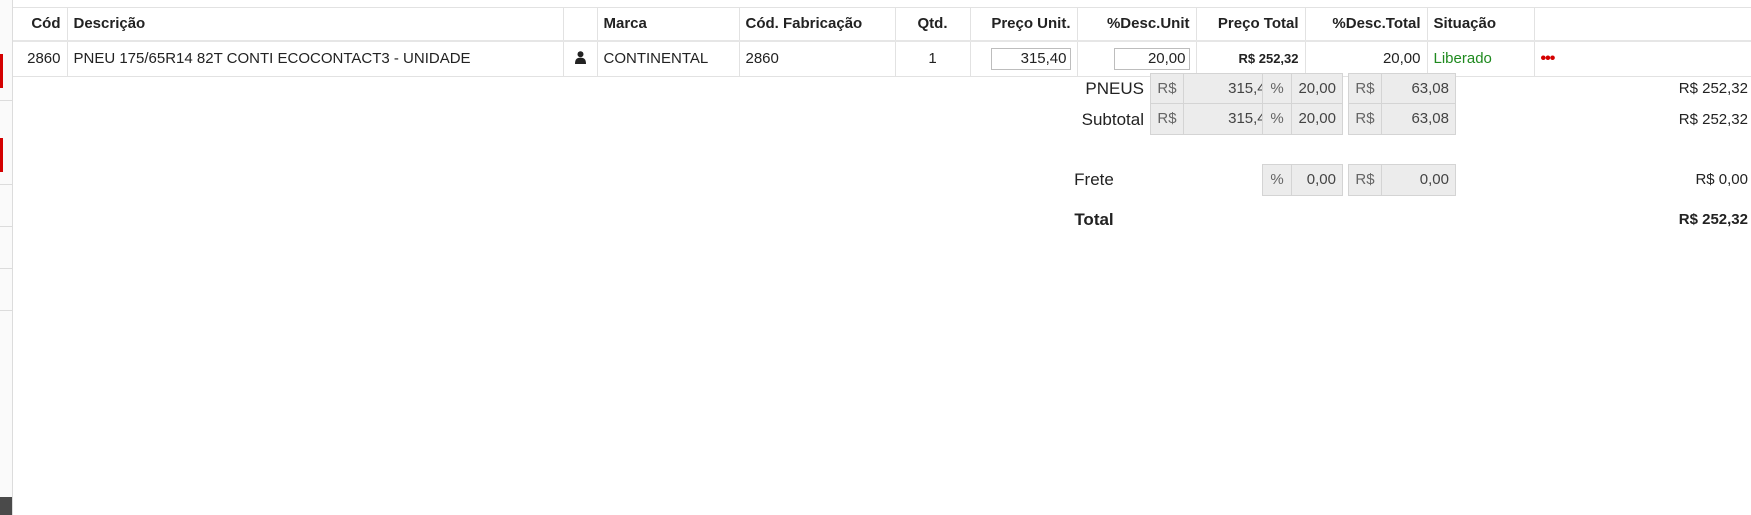 The width and height of the screenshot is (1751, 515). Describe the element at coordinates (40, 24) in the screenshot. I see `col-header-cod: Cód` at that location.